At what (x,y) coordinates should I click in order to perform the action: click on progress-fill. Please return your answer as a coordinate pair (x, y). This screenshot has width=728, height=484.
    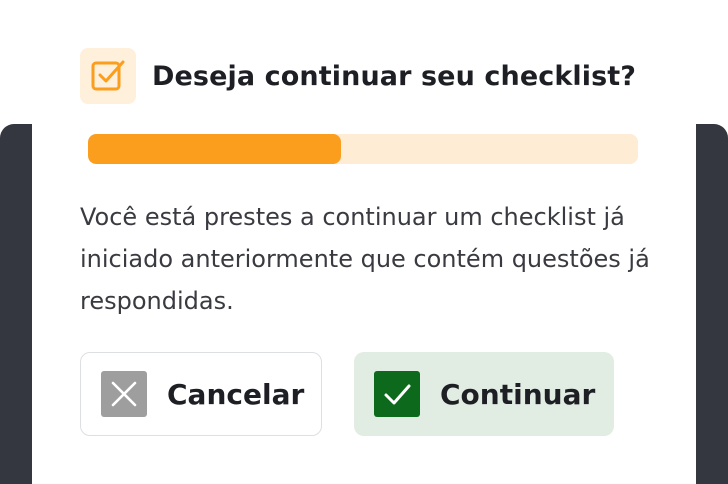
    Looking at the image, I should click on (214, 149).